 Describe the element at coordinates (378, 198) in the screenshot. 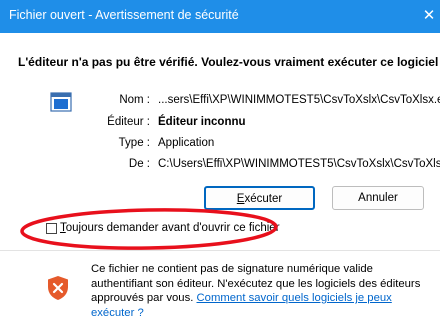

I see `cancel-button: Annuler` at that location.